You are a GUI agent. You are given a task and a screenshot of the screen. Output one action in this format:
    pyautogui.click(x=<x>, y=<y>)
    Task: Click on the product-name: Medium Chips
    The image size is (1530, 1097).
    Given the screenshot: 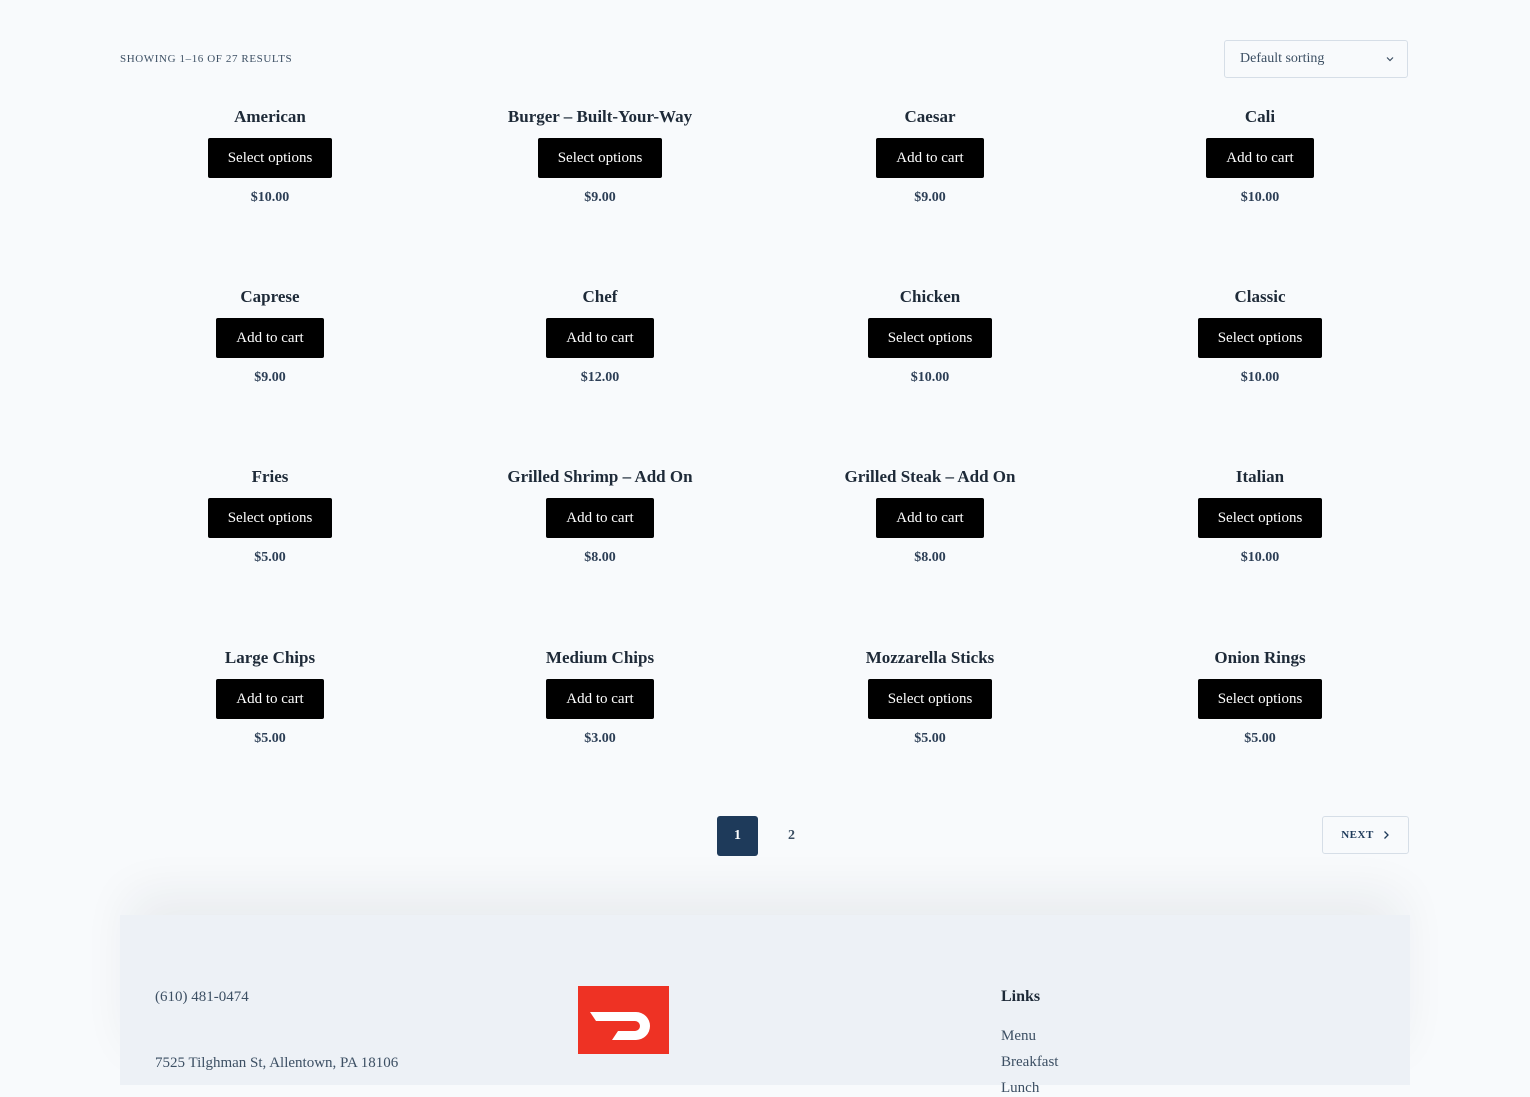 What is the action you would take?
    pyautogui.click(x=600, y=658)
    